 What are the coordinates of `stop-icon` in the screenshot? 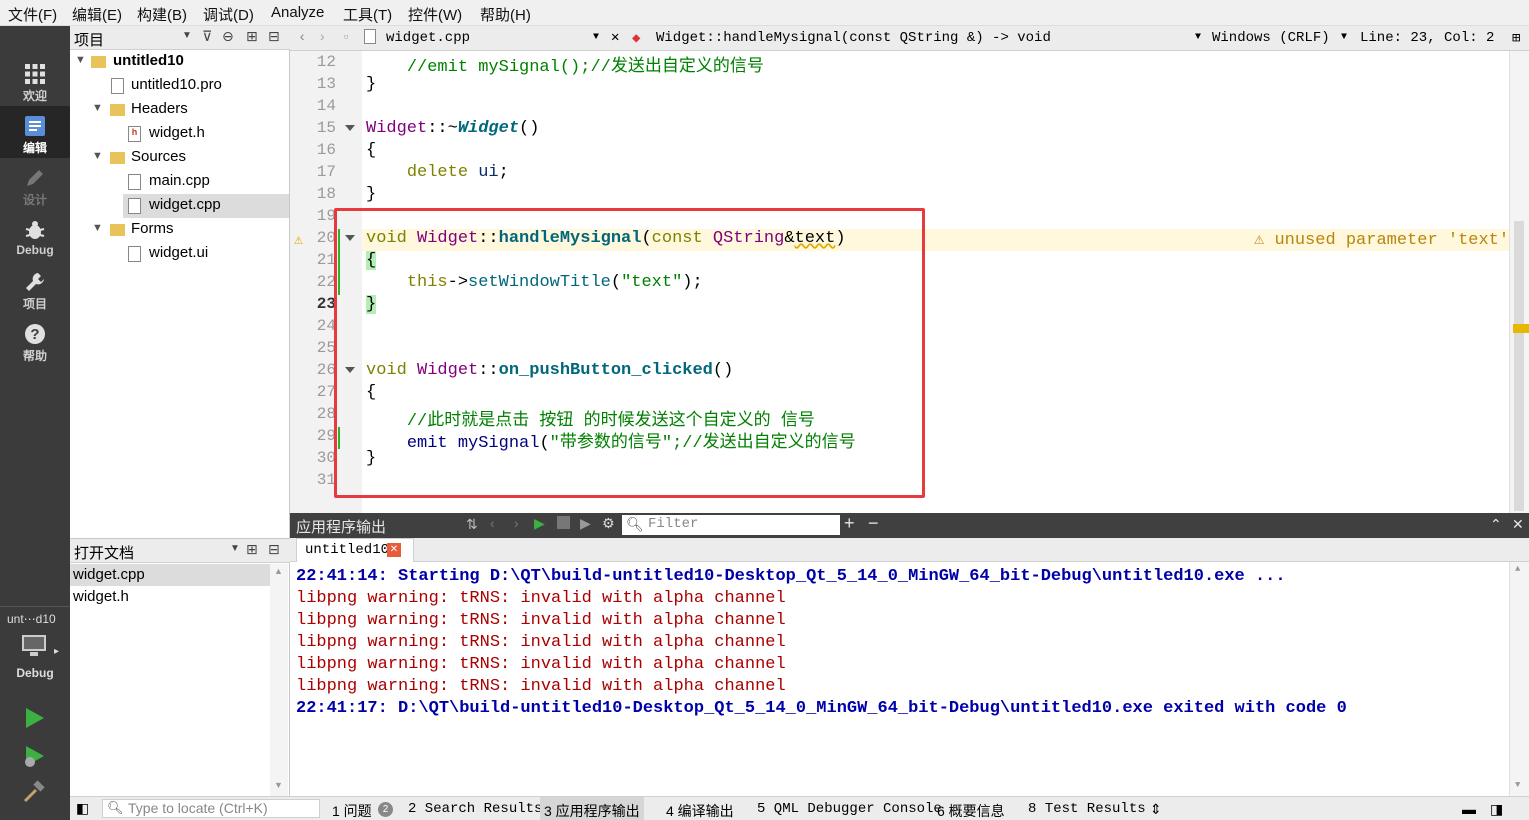 It's located at (563, 522).